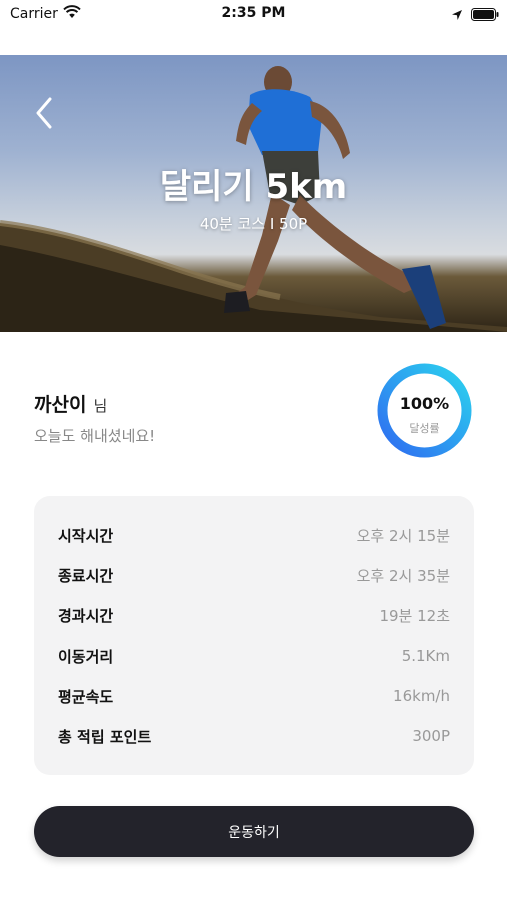  Describe the element at coordinates (431, 736) in the screenshot. I see `row-value: 300P` at that location.